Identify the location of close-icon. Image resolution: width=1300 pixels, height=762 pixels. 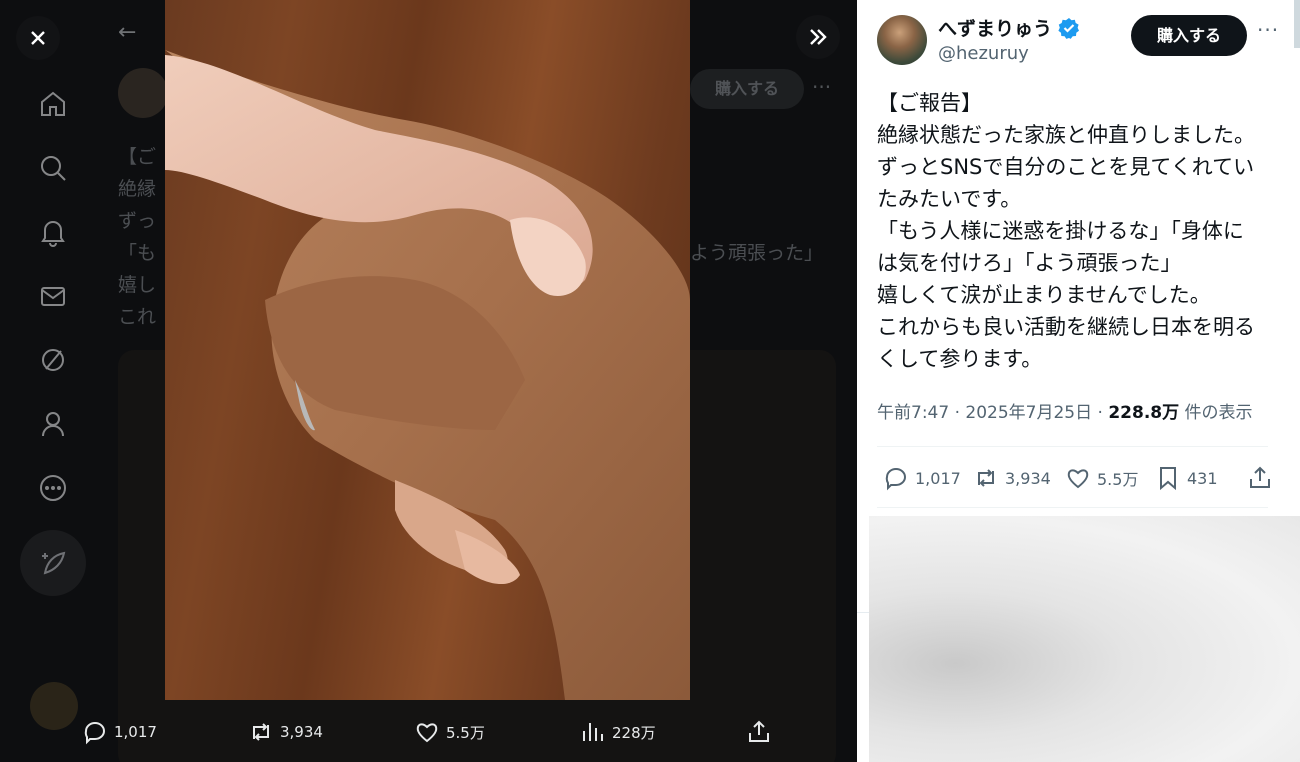
(38, 38).